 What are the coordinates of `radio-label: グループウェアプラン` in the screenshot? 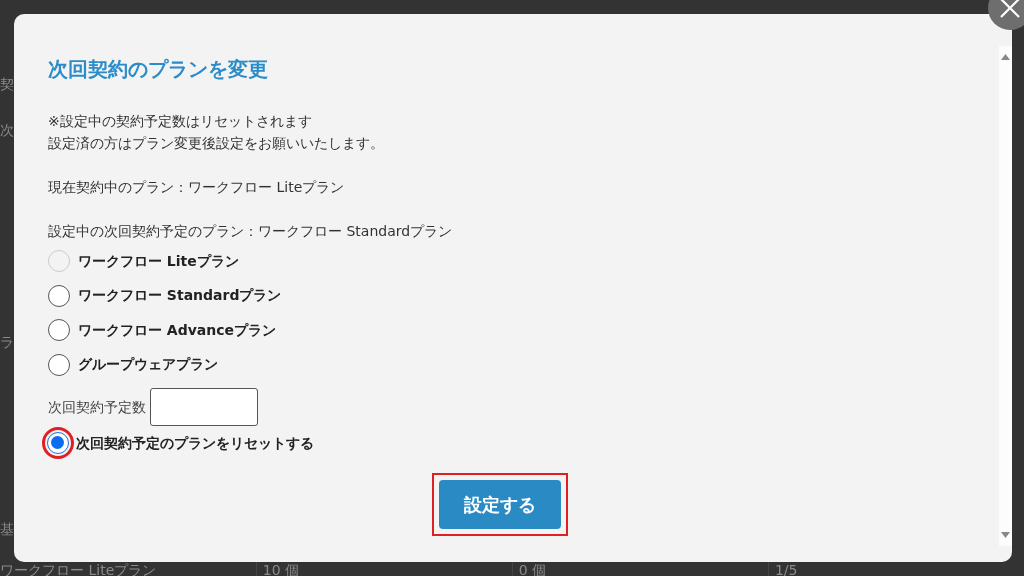 It's located at (148, 365).